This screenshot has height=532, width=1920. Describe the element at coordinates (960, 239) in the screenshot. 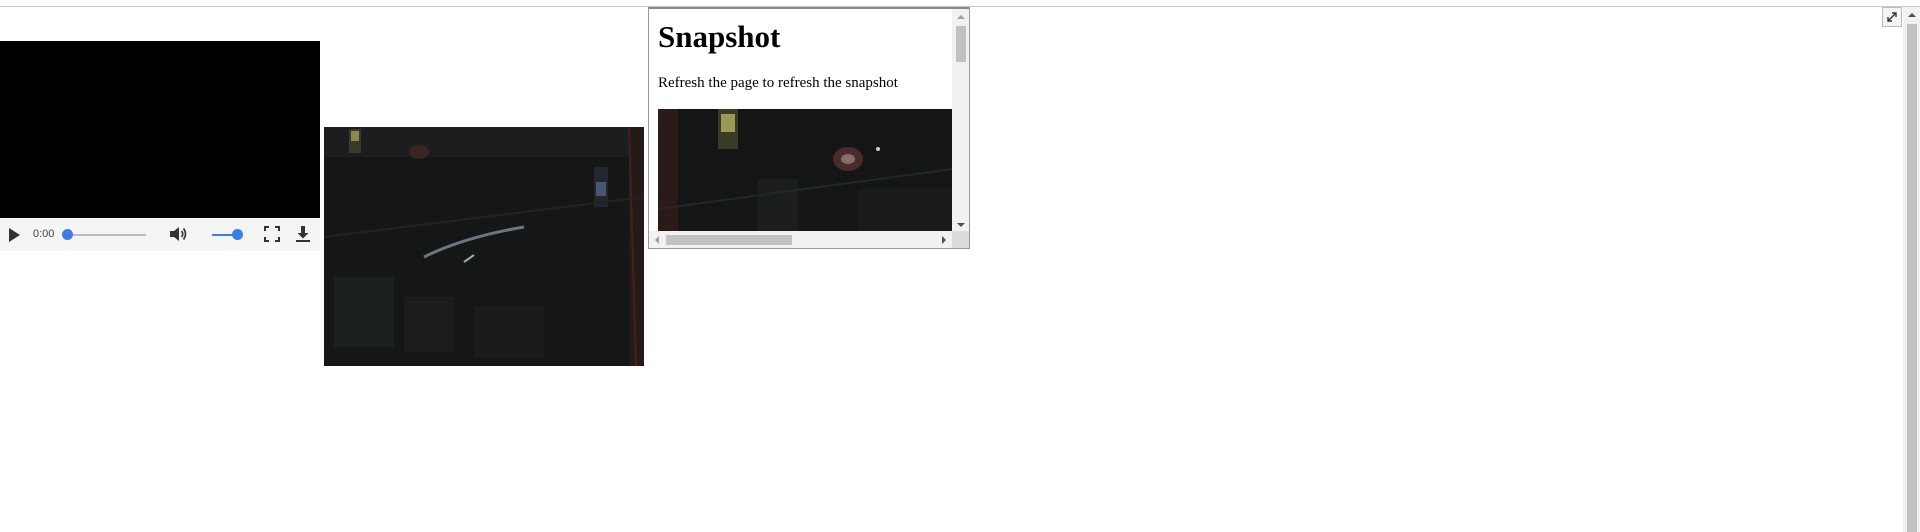

I see `scrollbar-corner` at that location.